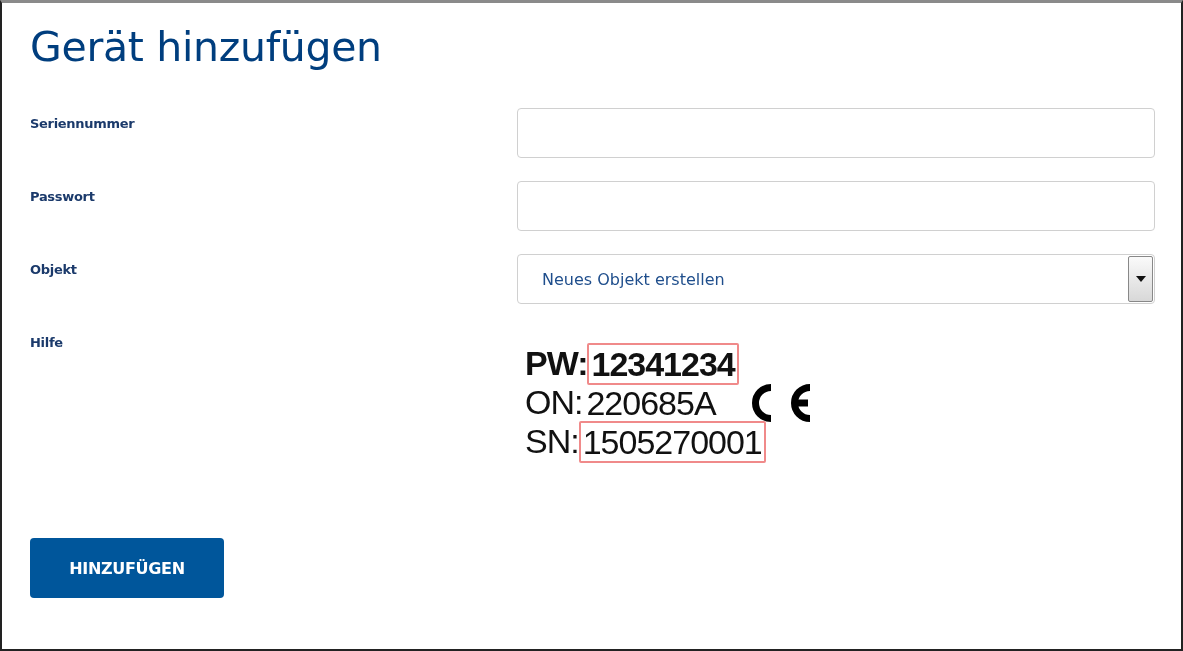 The width and height of the screenshot is (1183, 651). What do you see at coordinates (836, 206) in the screenshot?
I see `password-field` at bounding box center [836, 206].